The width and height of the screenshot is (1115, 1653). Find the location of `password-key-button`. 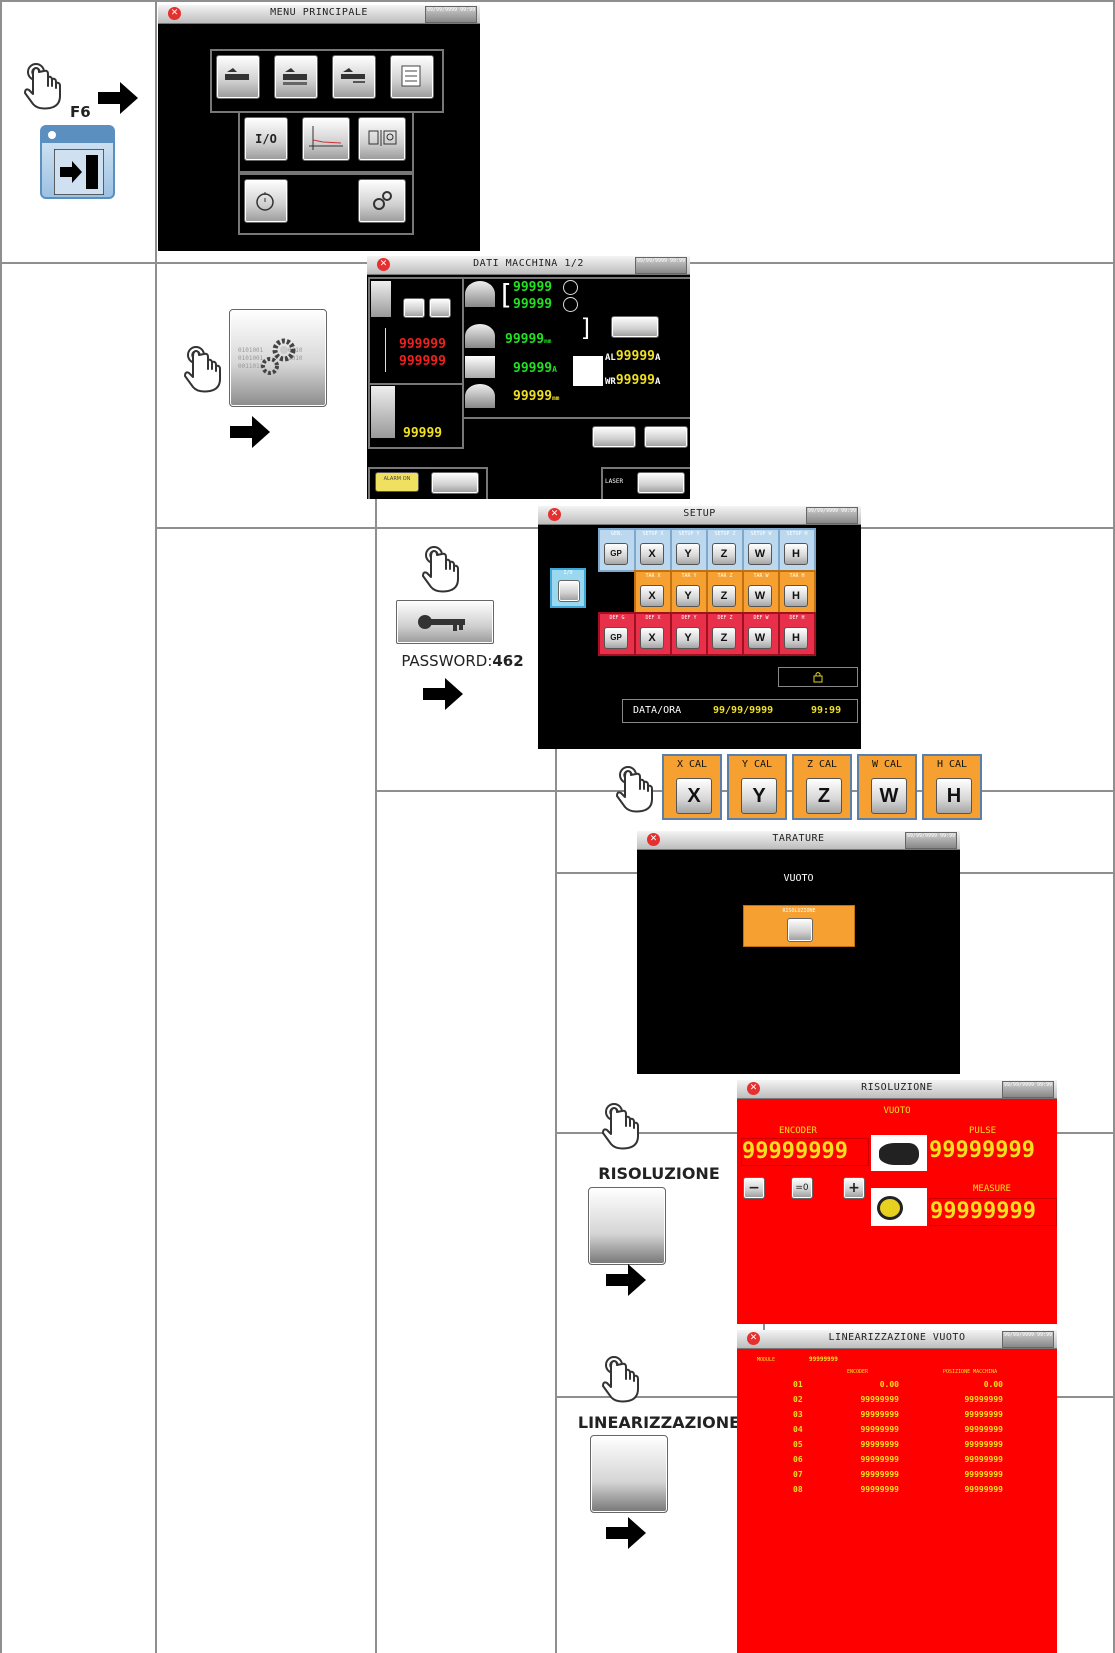

password-key-button is located at coordinates (445, 622).